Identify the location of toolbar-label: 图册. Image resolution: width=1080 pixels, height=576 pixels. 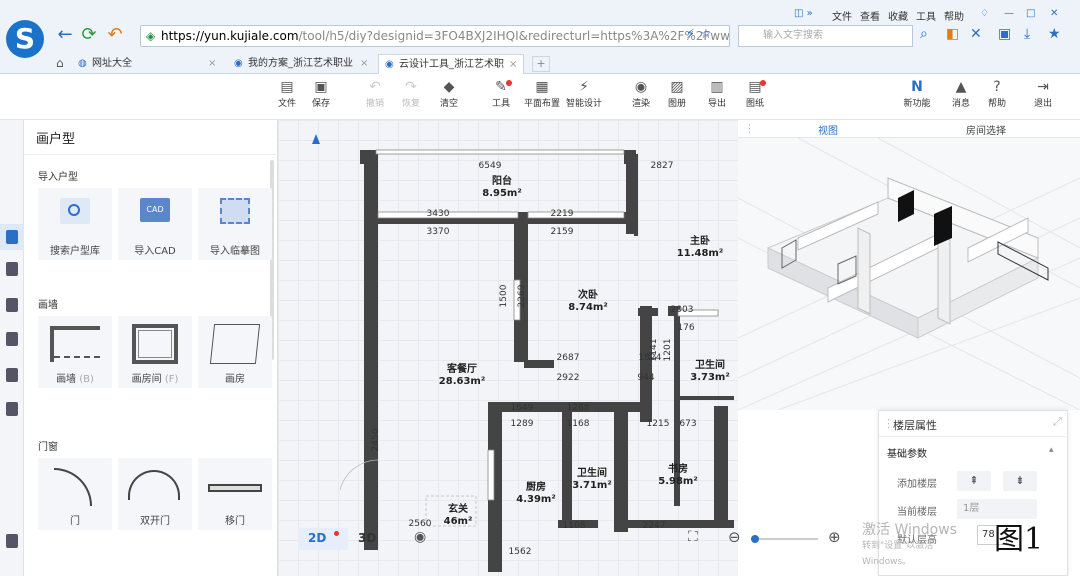
(676, 104).